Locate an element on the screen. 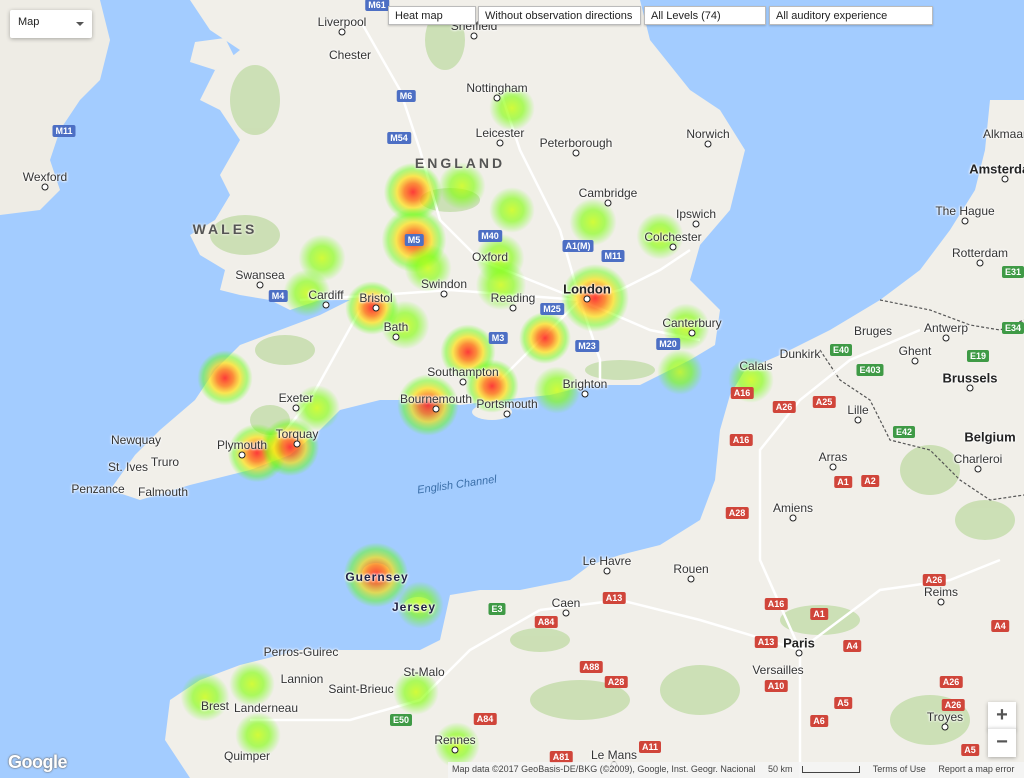 The width and height of the screenshot is (1024, 778). place-label-chester: Chester is located at coordinates (350, 55).